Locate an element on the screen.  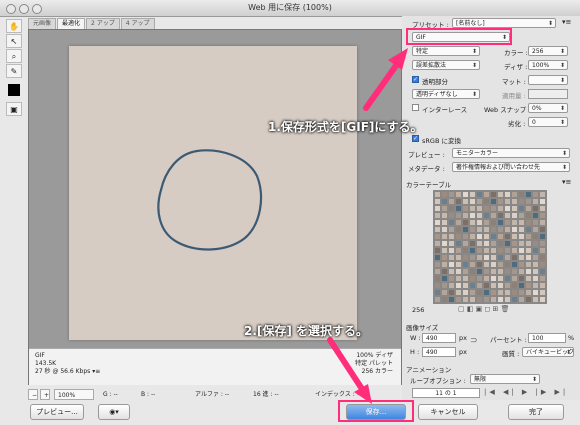
annotation-arrows is located at coordinates (367, 226).